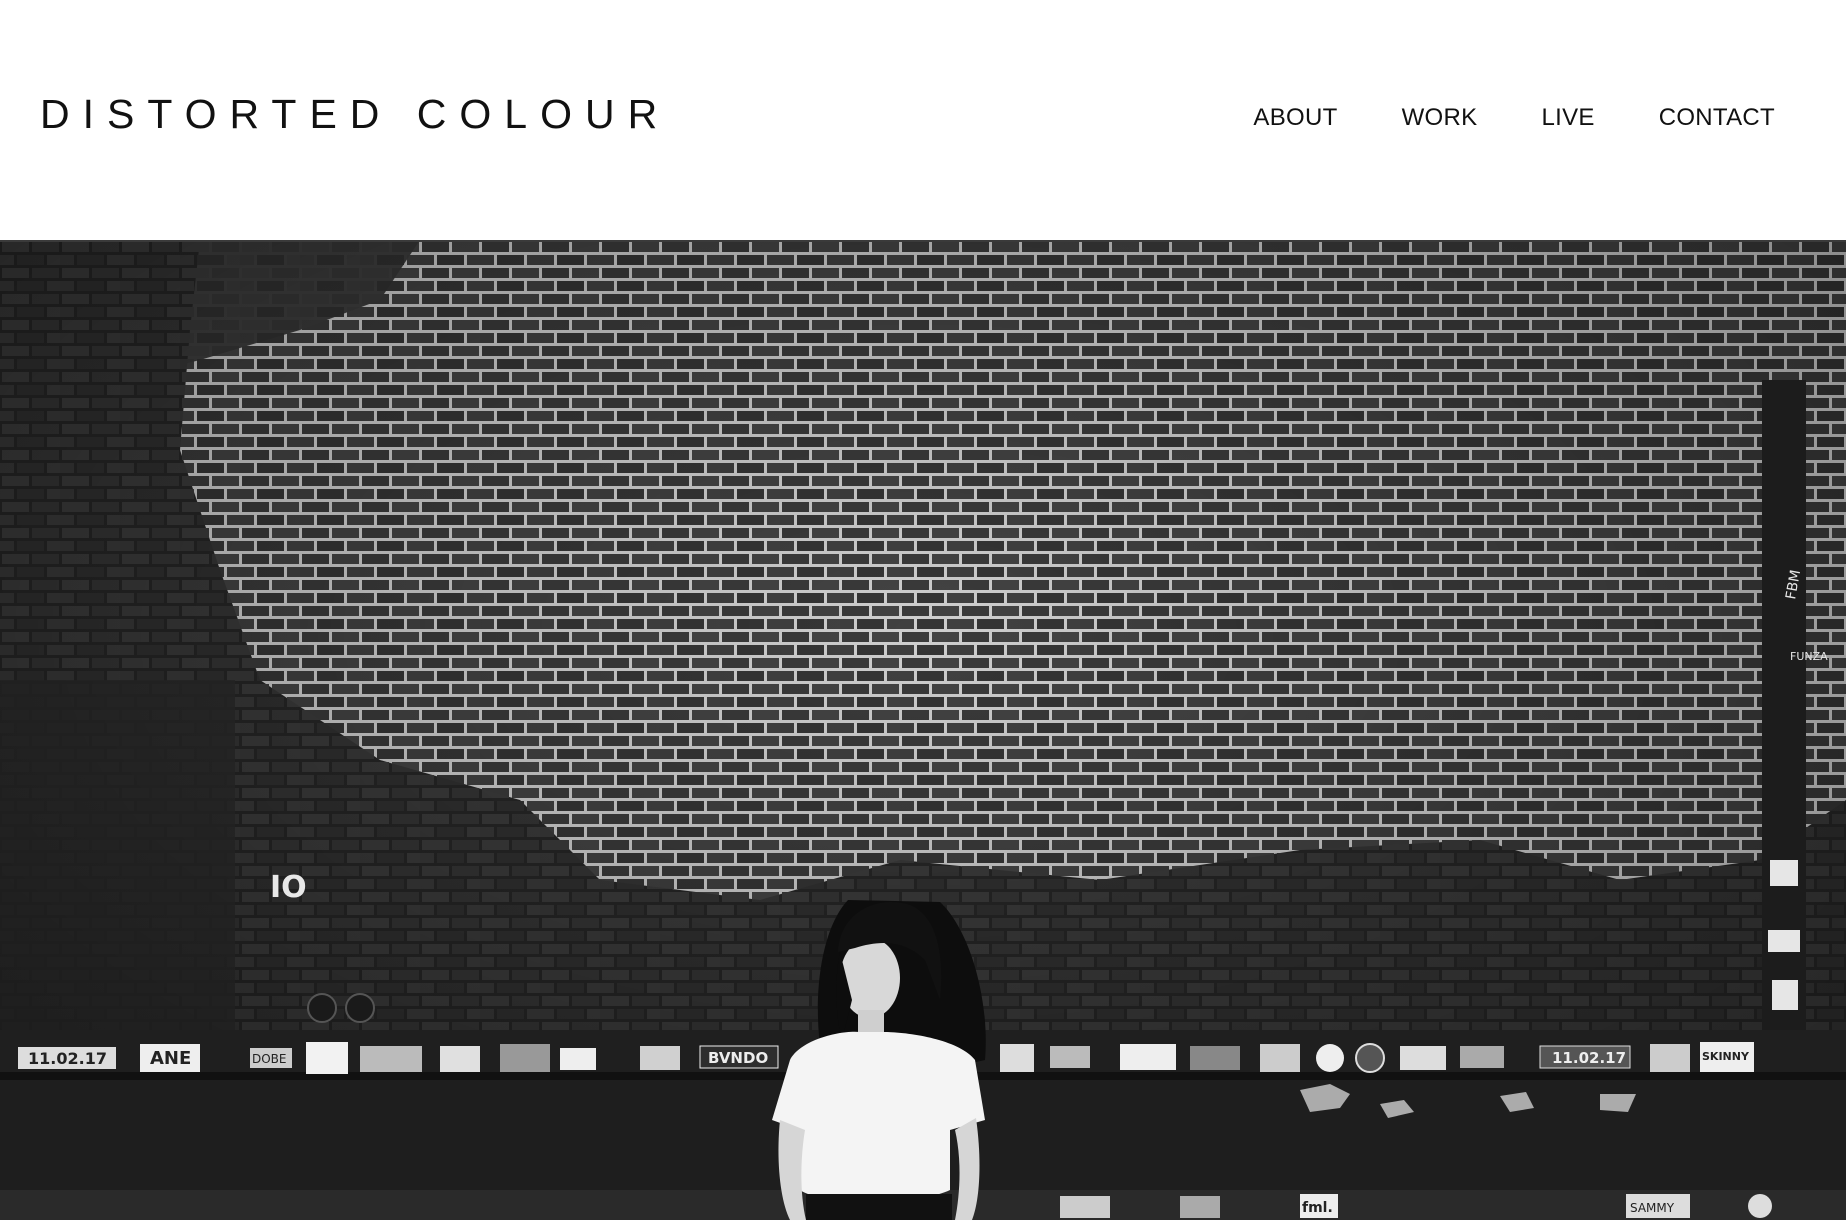 Image resolution: width=1846 pixels, height=1220 pixels. What do you see at coordinates (1589, 1058) in the screenshot?
I see `rail-sticker-date-2: 11.02.17` at bounding box center [1589, 1058].